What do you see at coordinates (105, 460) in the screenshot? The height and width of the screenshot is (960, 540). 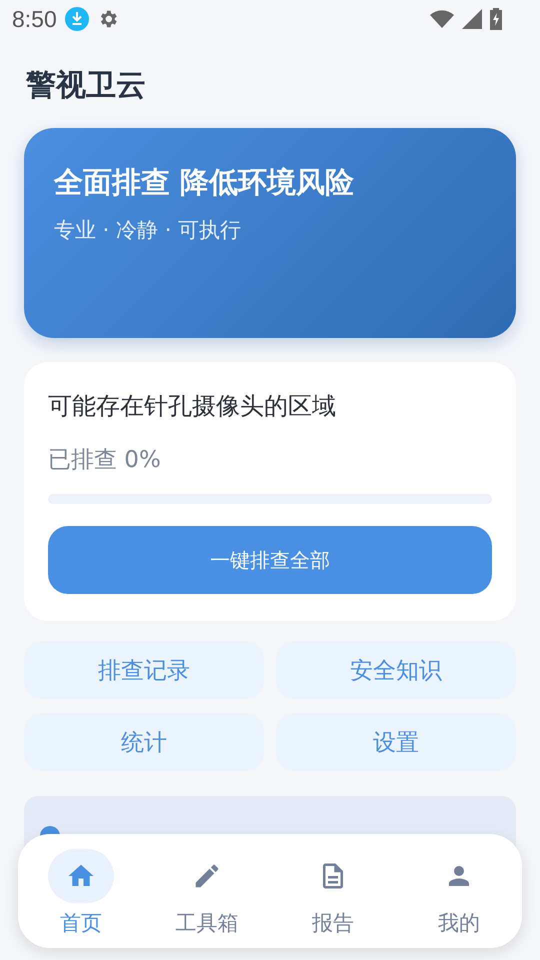 I see `progress-label: 已排查 0%` at bounding box center [105, 460].